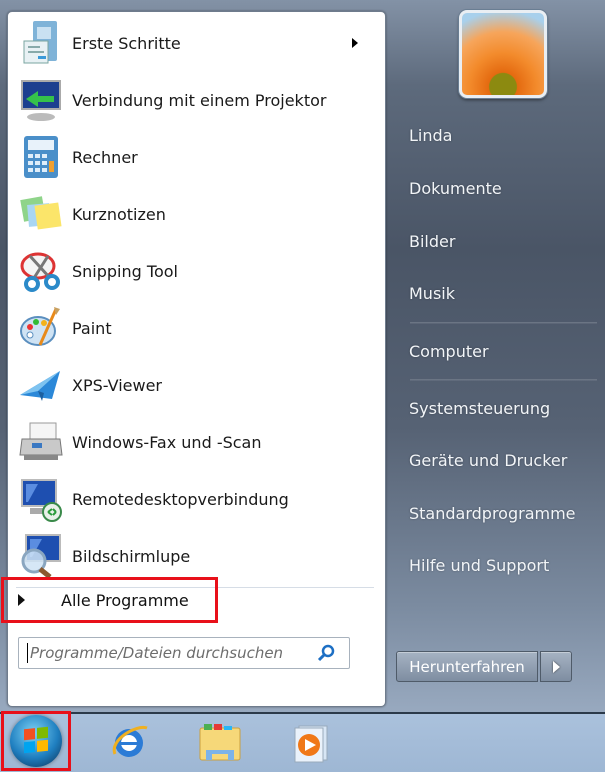 The height and width of the screenshot is (772, 605). Describe the element at coordinates (41, 385) in the screenshot. I see `xps-viewer-icon` at that location.